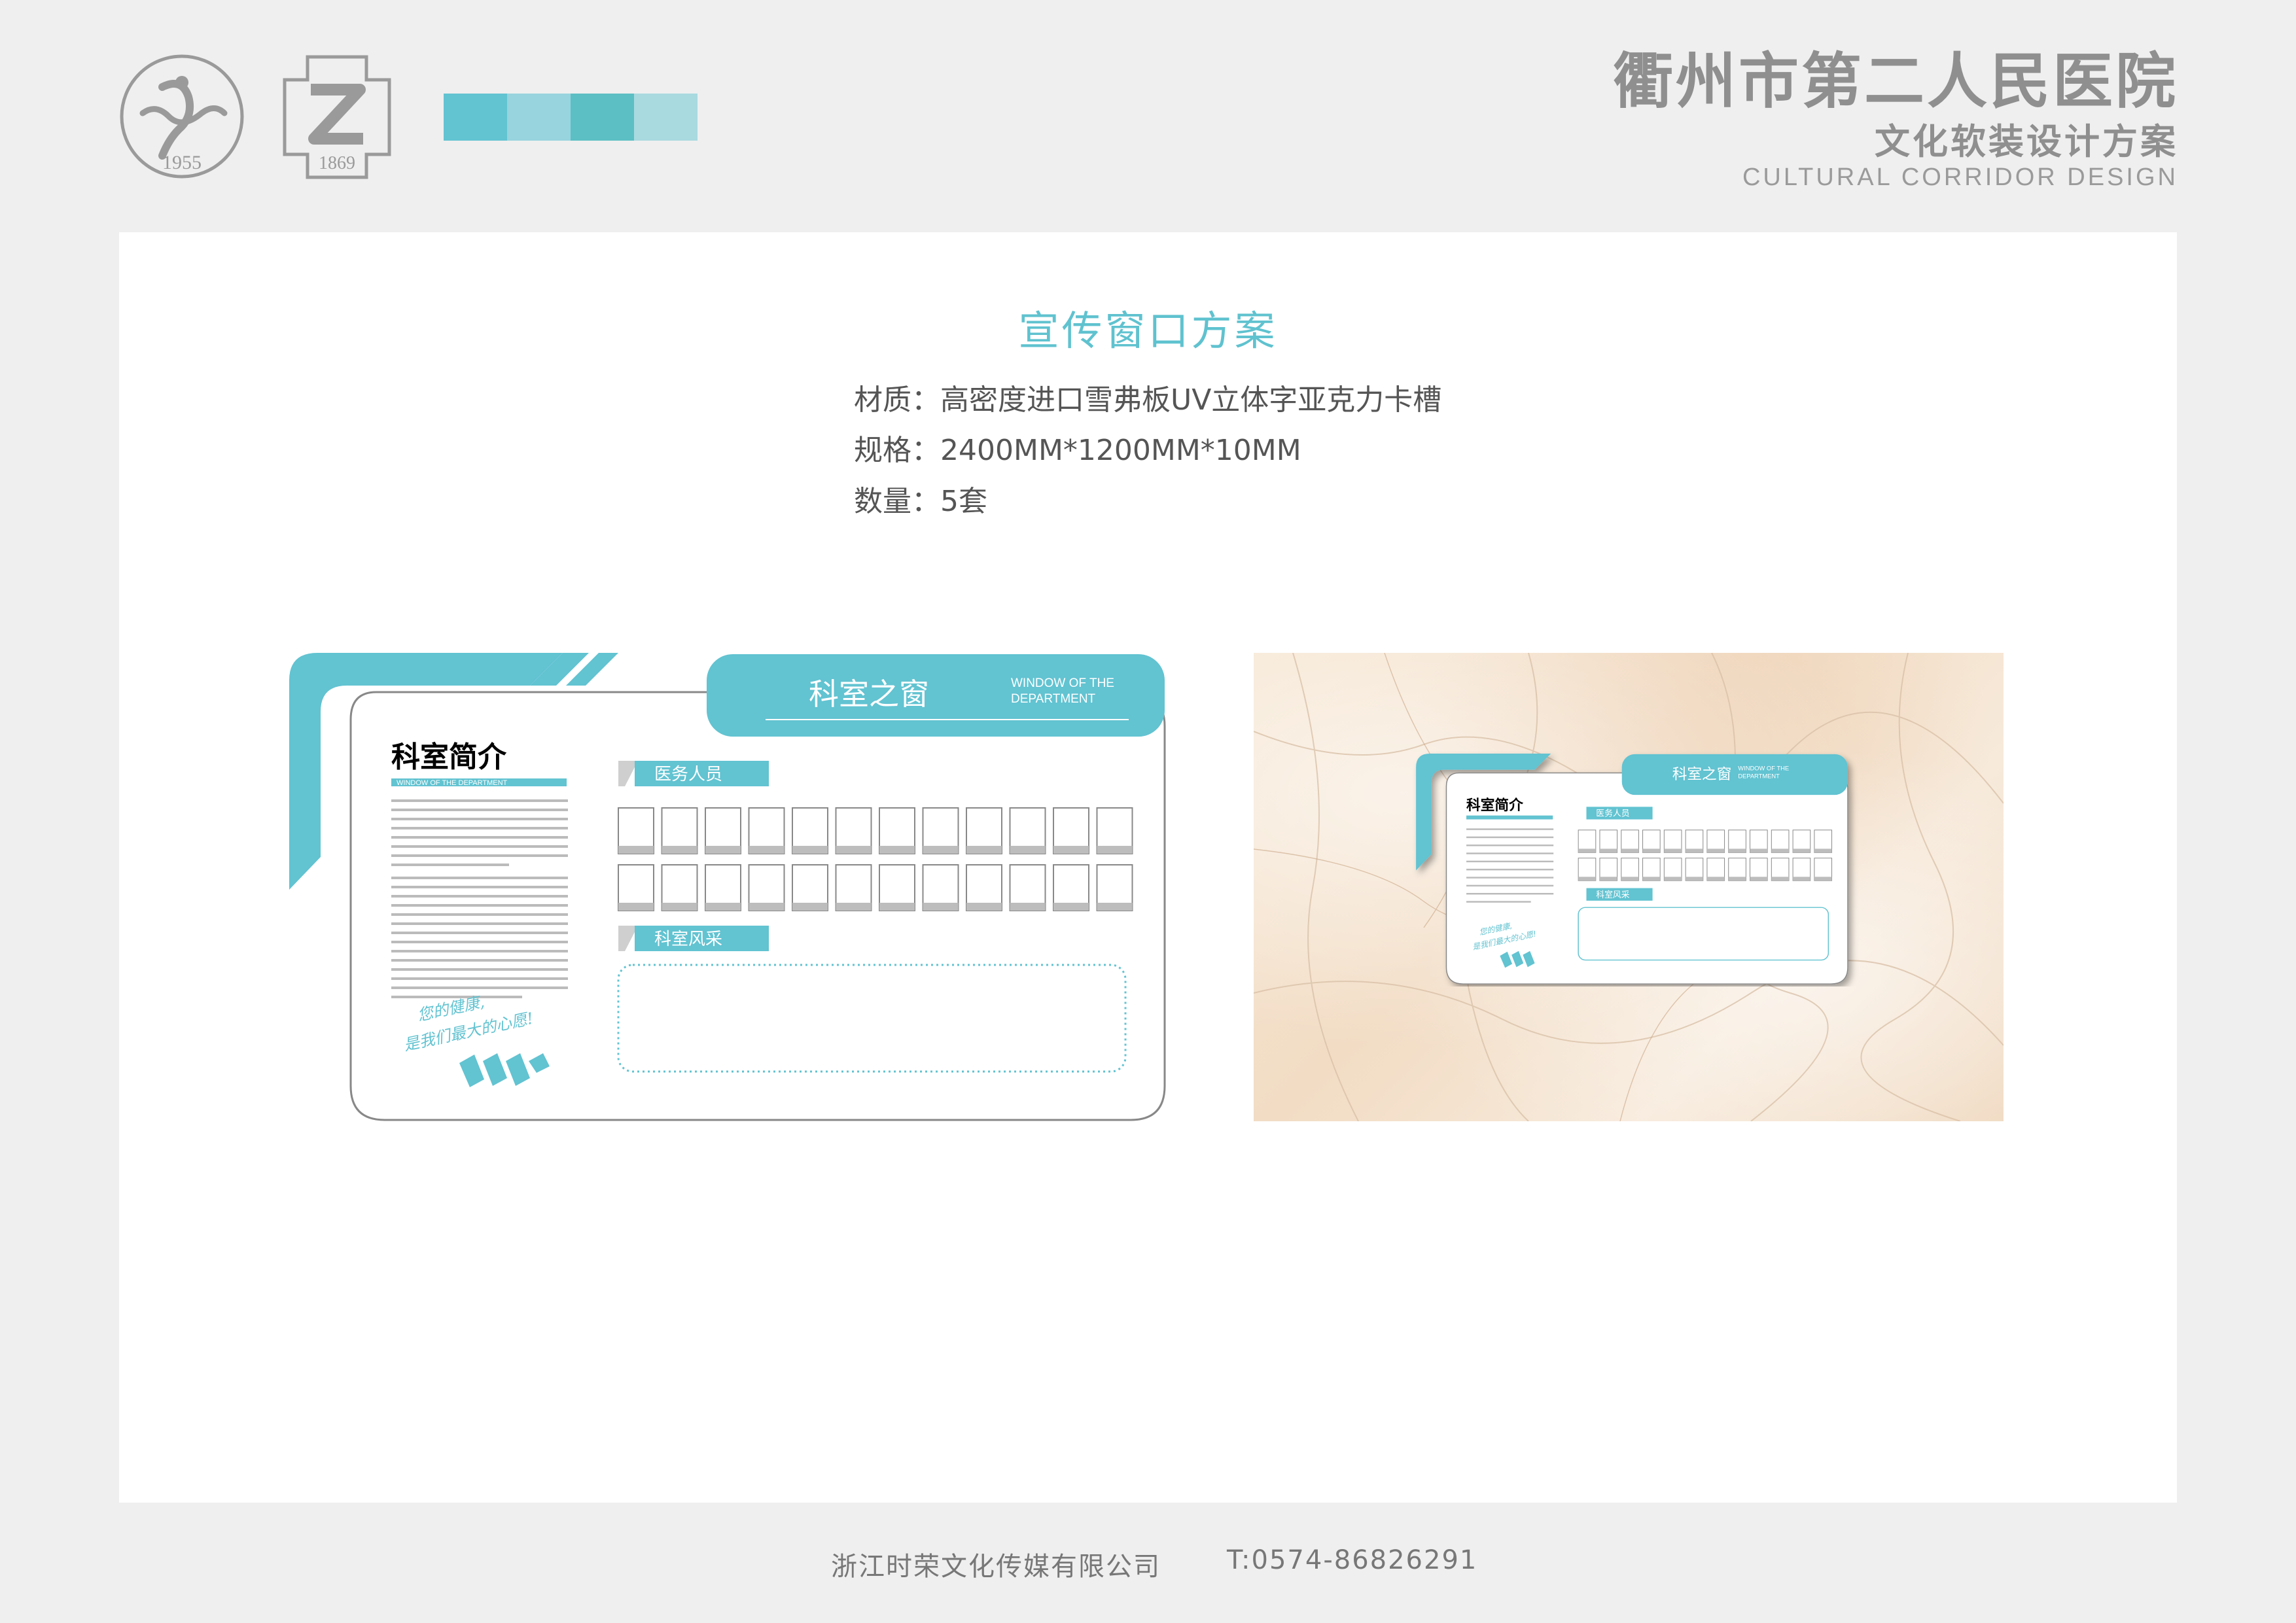 The image size is (2296, 1623). Describe the element at coordinates (688, 774) in the screenshot. I see `staff-label: 医务人员` at that location.